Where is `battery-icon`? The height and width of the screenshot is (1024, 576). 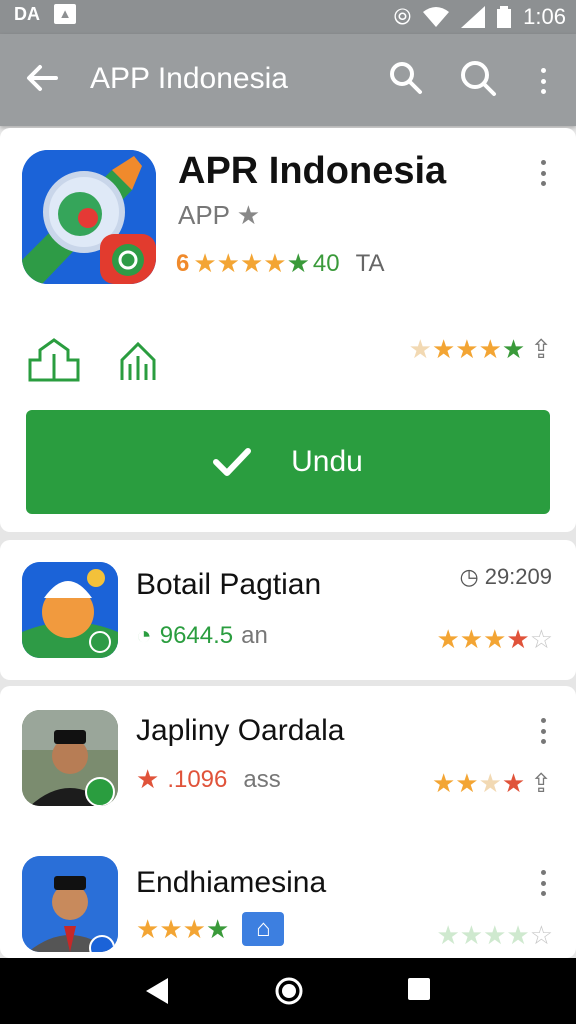
battery-icon is located at coordinates (504, 17).